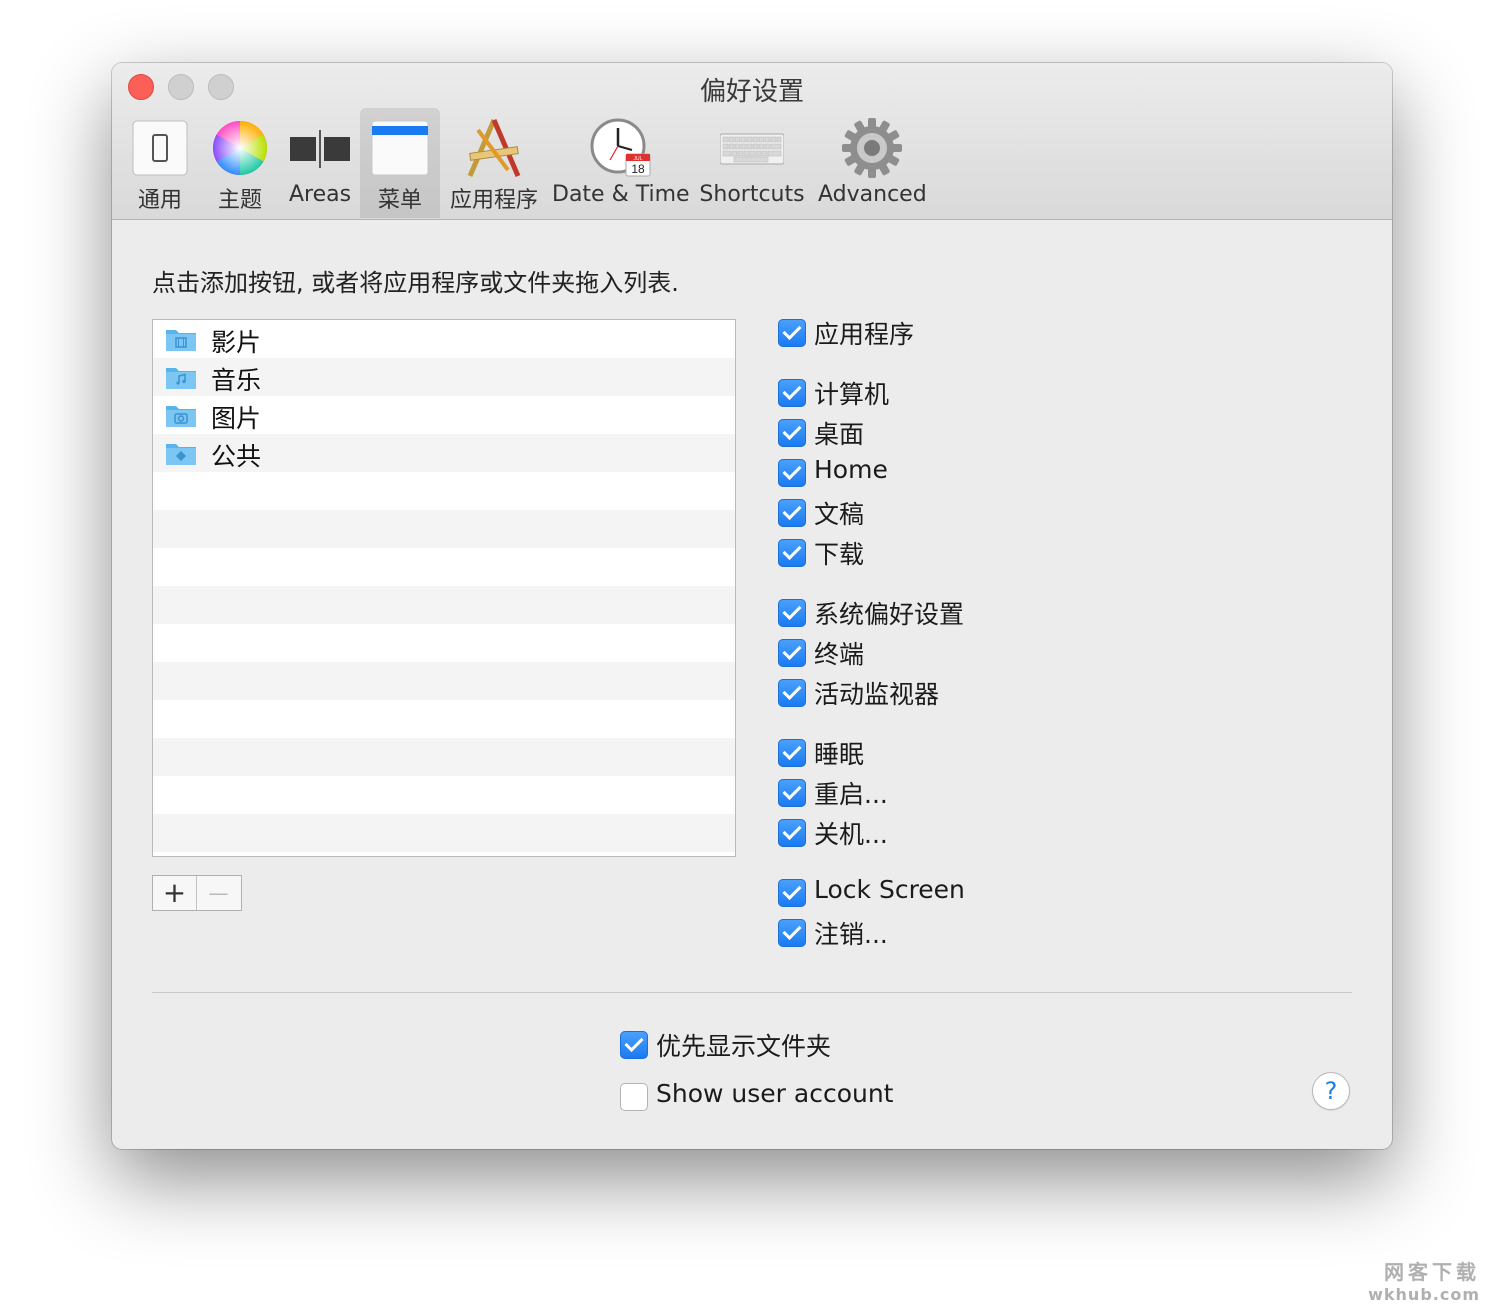 This screenshot has width=1504, height=1310. What do you see at coordinates (320, 194) in the screenshot?
I see `tab-label: Areas` at bounding box center [320, 194].